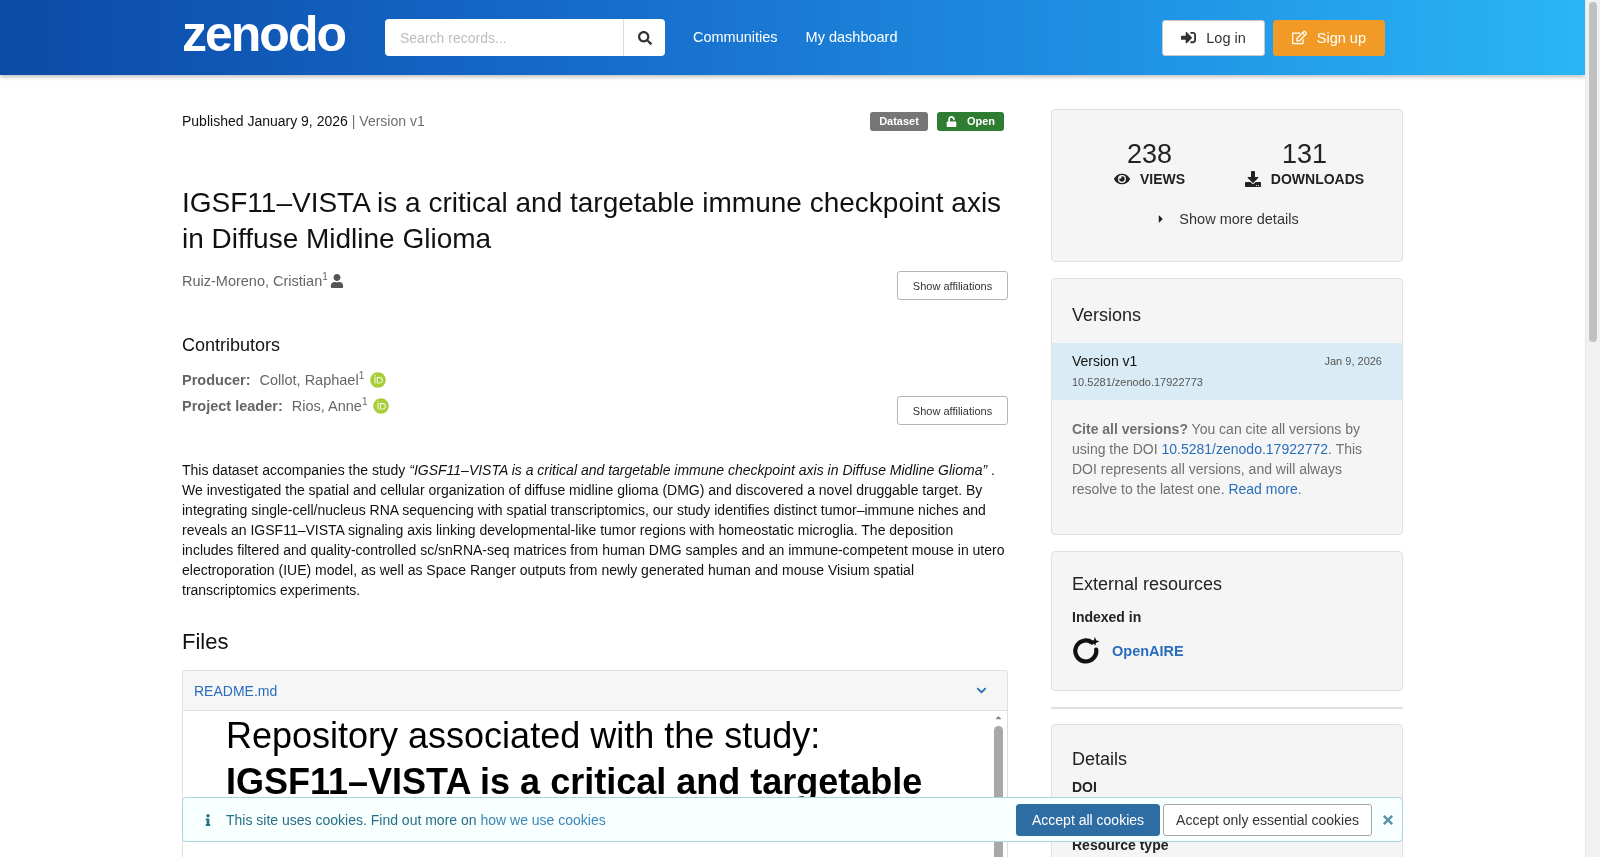 The width and height of the screenshot is (1600, 857). I want to click on read-more-link: Read more, so click(1263, 489).